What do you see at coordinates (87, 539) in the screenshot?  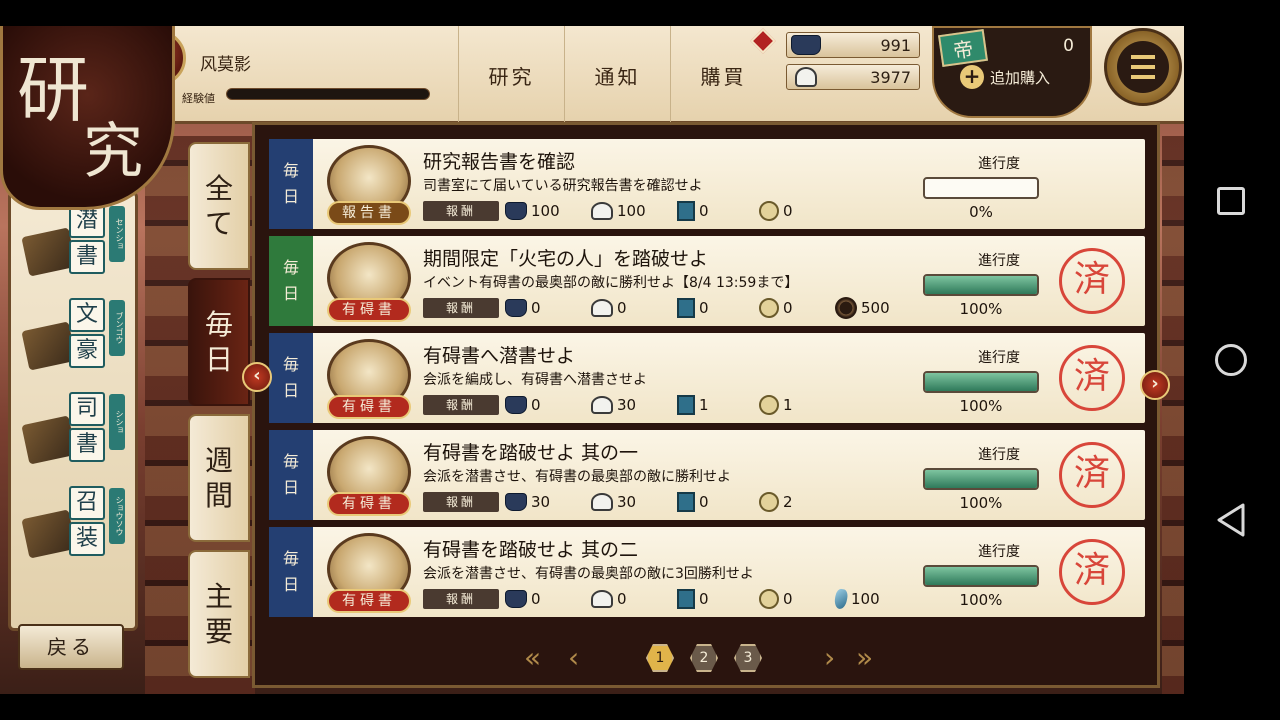 I see `sidebar-char: 装` at bounding box center [87, 539].